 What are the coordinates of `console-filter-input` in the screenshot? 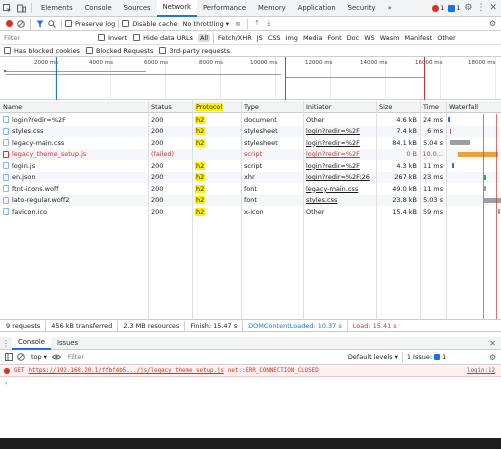 It's located at (207, 357).